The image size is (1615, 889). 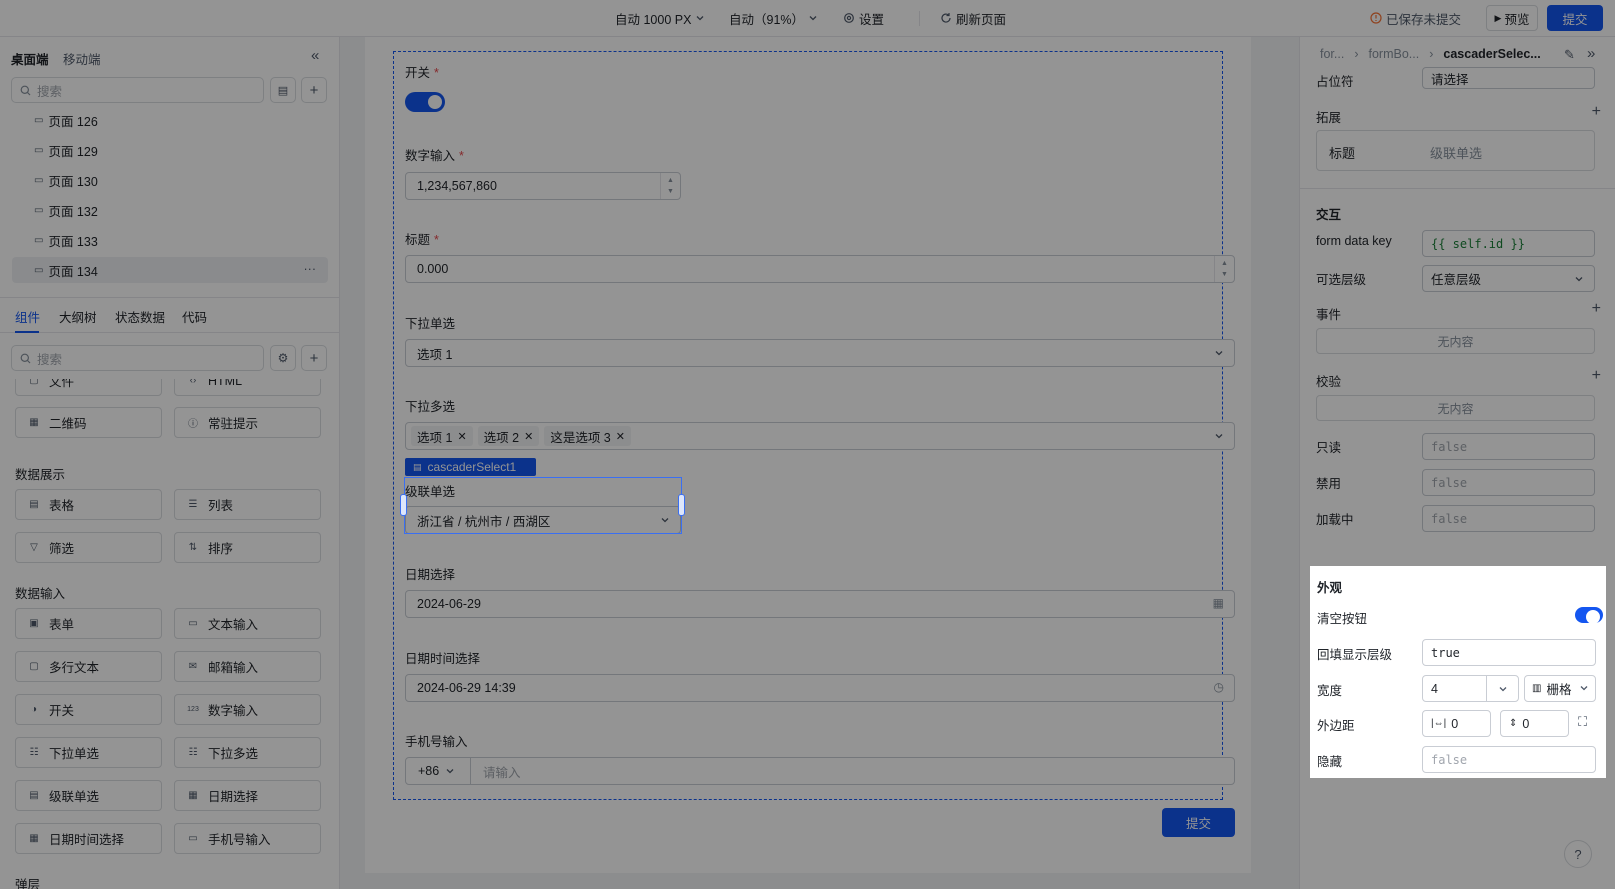 I want to click on plus-icon: +, so click(x=1596, y=112).